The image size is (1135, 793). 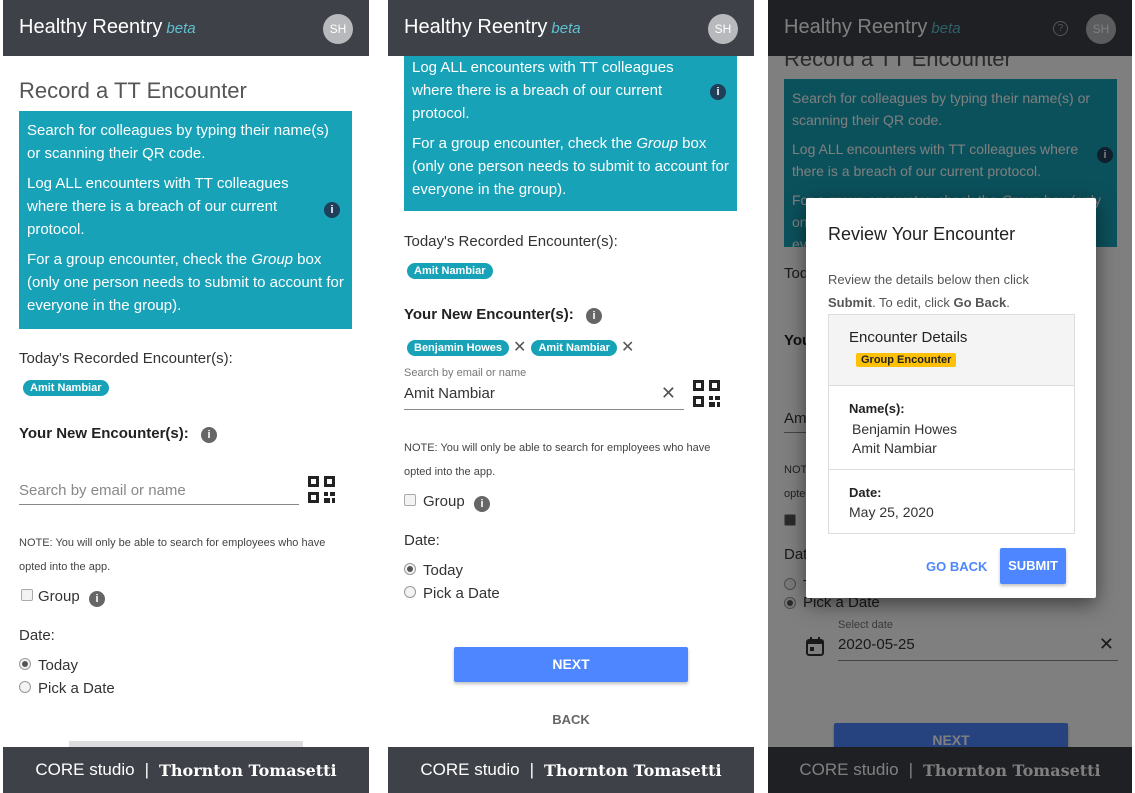 I want to click on group-encounter-badge-wrap: Group Encounter, so click(x=906, y=359).